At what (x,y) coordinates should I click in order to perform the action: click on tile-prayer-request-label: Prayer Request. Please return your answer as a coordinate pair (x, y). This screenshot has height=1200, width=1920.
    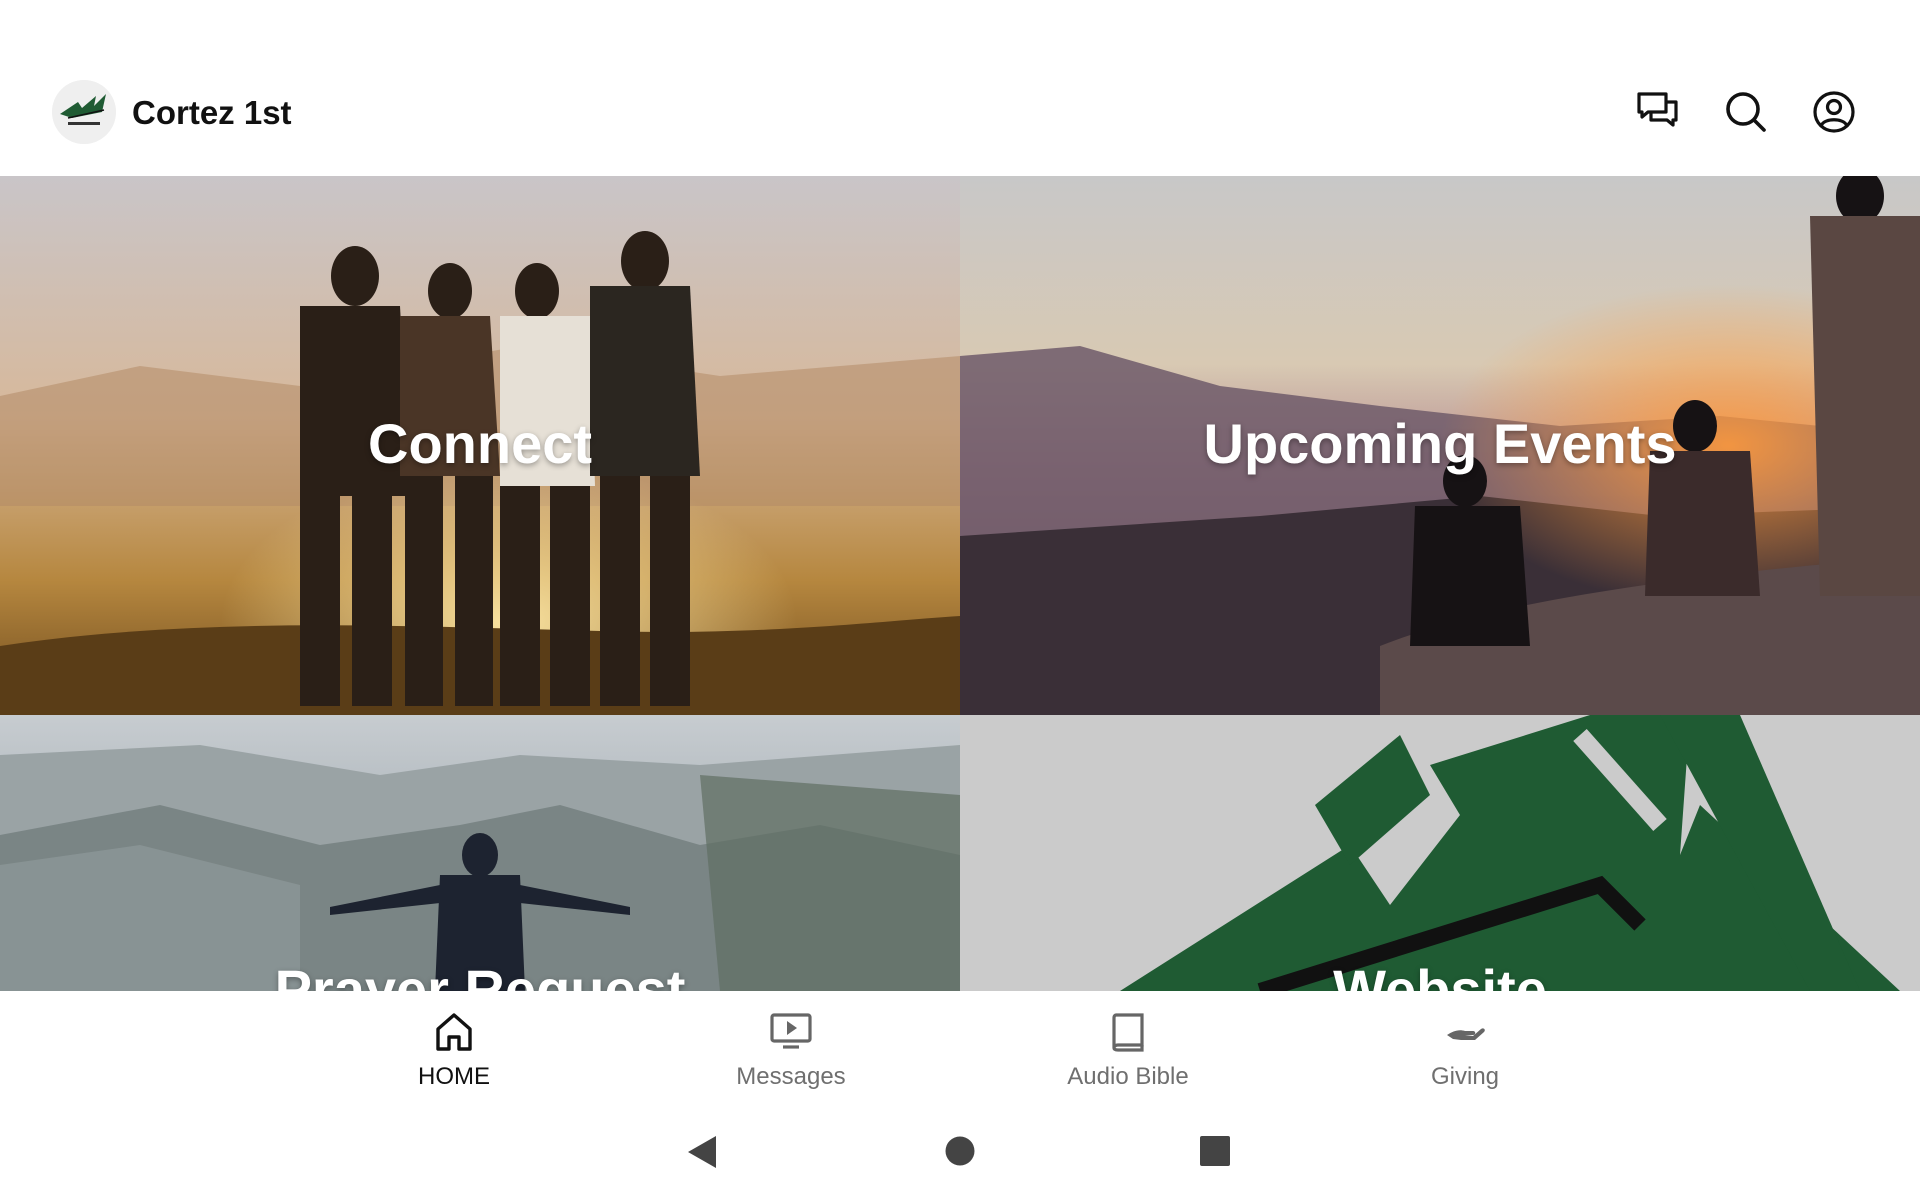
    Looking at the image, I should click on (480, 974).